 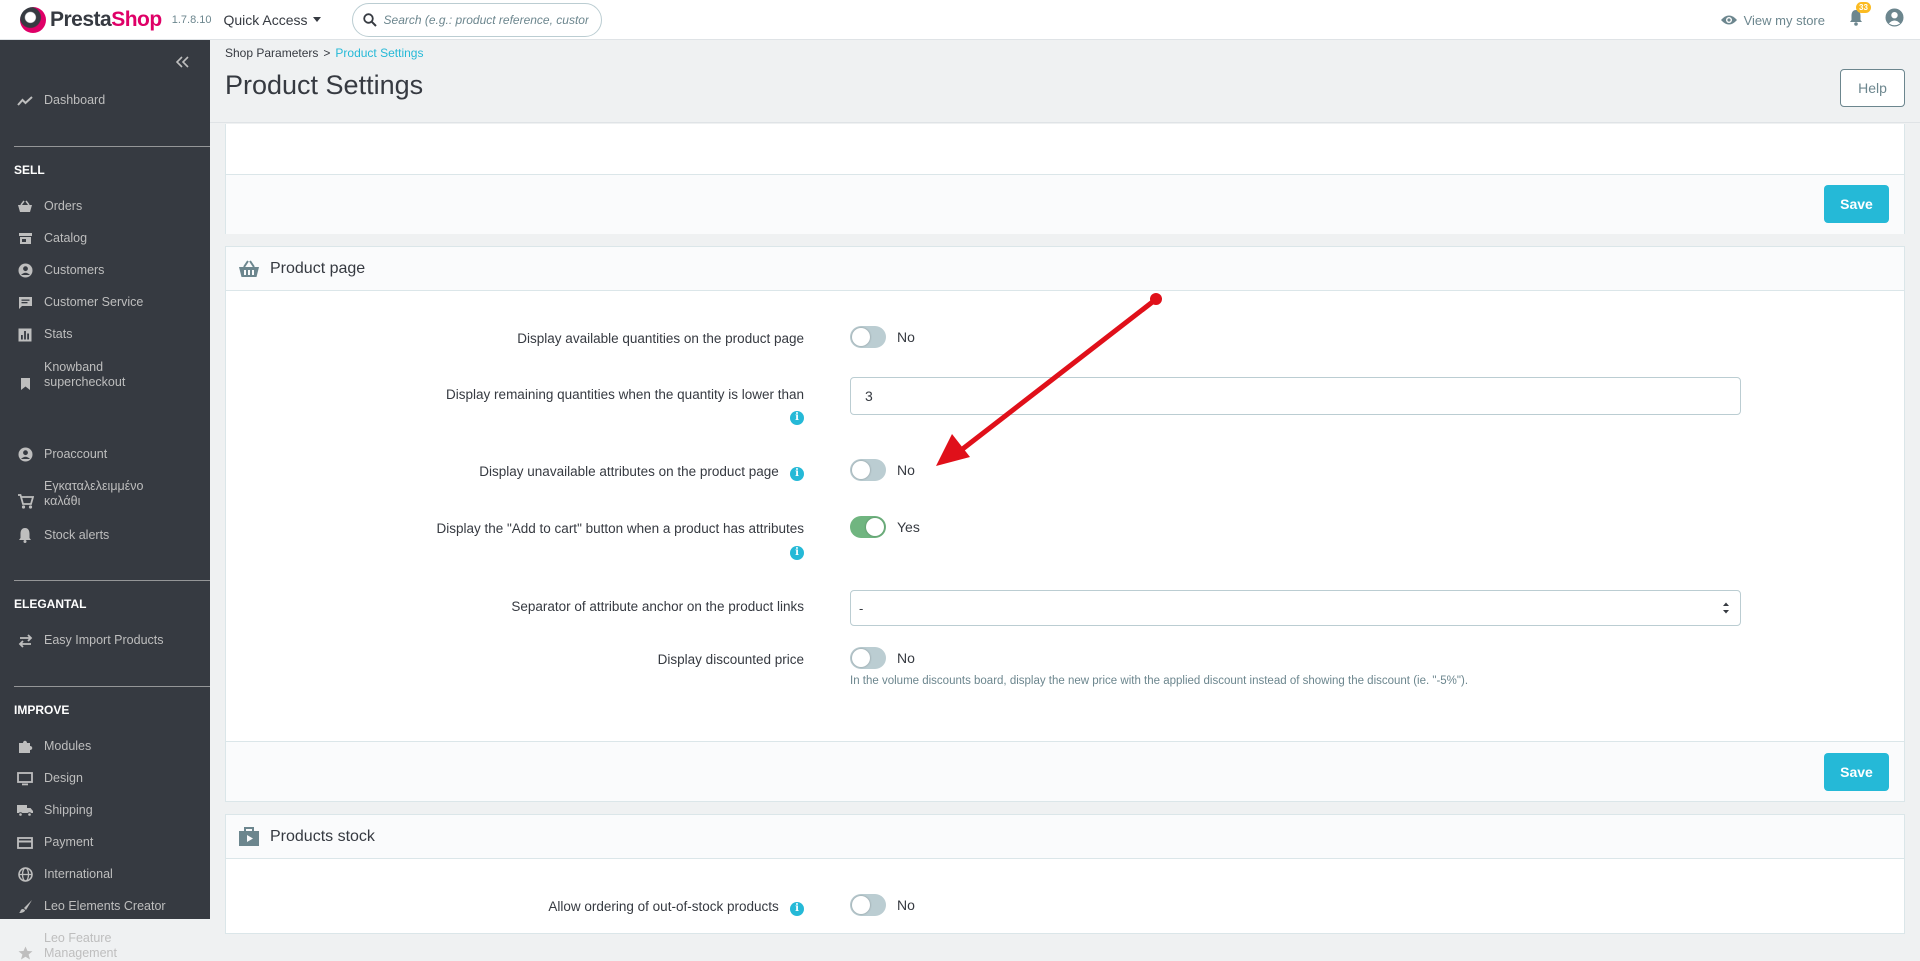 I want to click on sidebar-item-proaccount: Proaccount, so click(x=105, y=454).